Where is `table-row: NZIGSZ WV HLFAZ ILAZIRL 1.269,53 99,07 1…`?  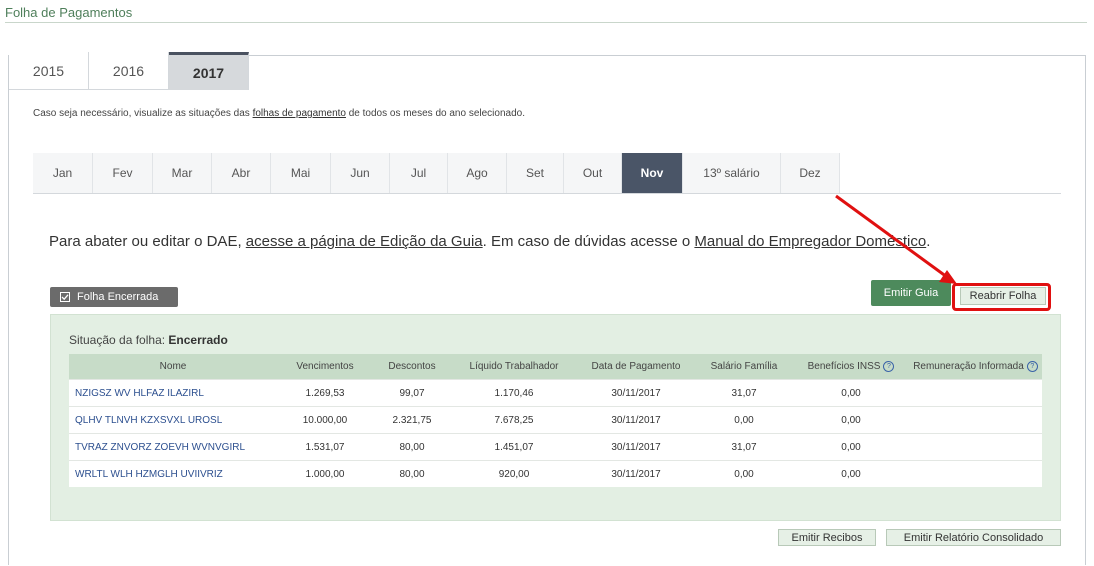 table-row: NZIGSZ WV HLFAZ ILAZIRL 1.269,53 99,07 1… is located at coordinates (555, 393).